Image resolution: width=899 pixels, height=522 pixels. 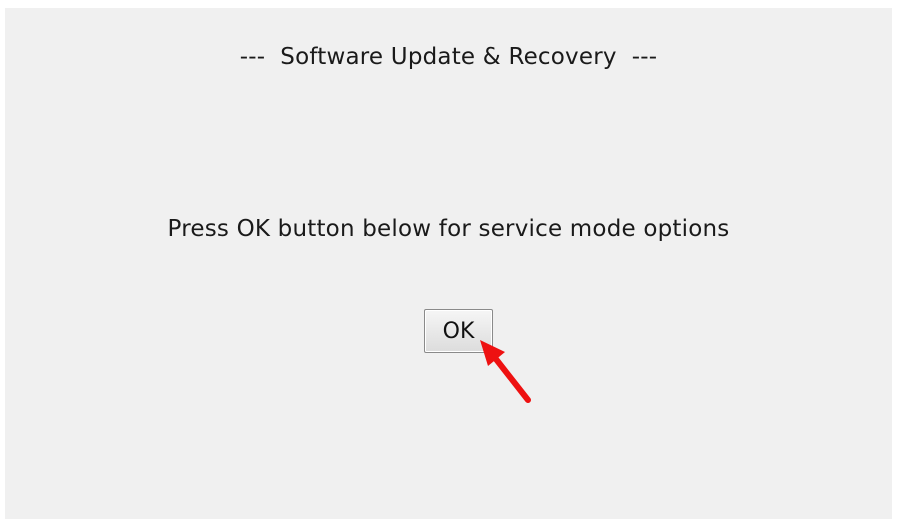 What do you see at coordinates (505, 371) in the screenshot?
I see `red-pointer-arrow-icon` at bounding box center [505, 371].